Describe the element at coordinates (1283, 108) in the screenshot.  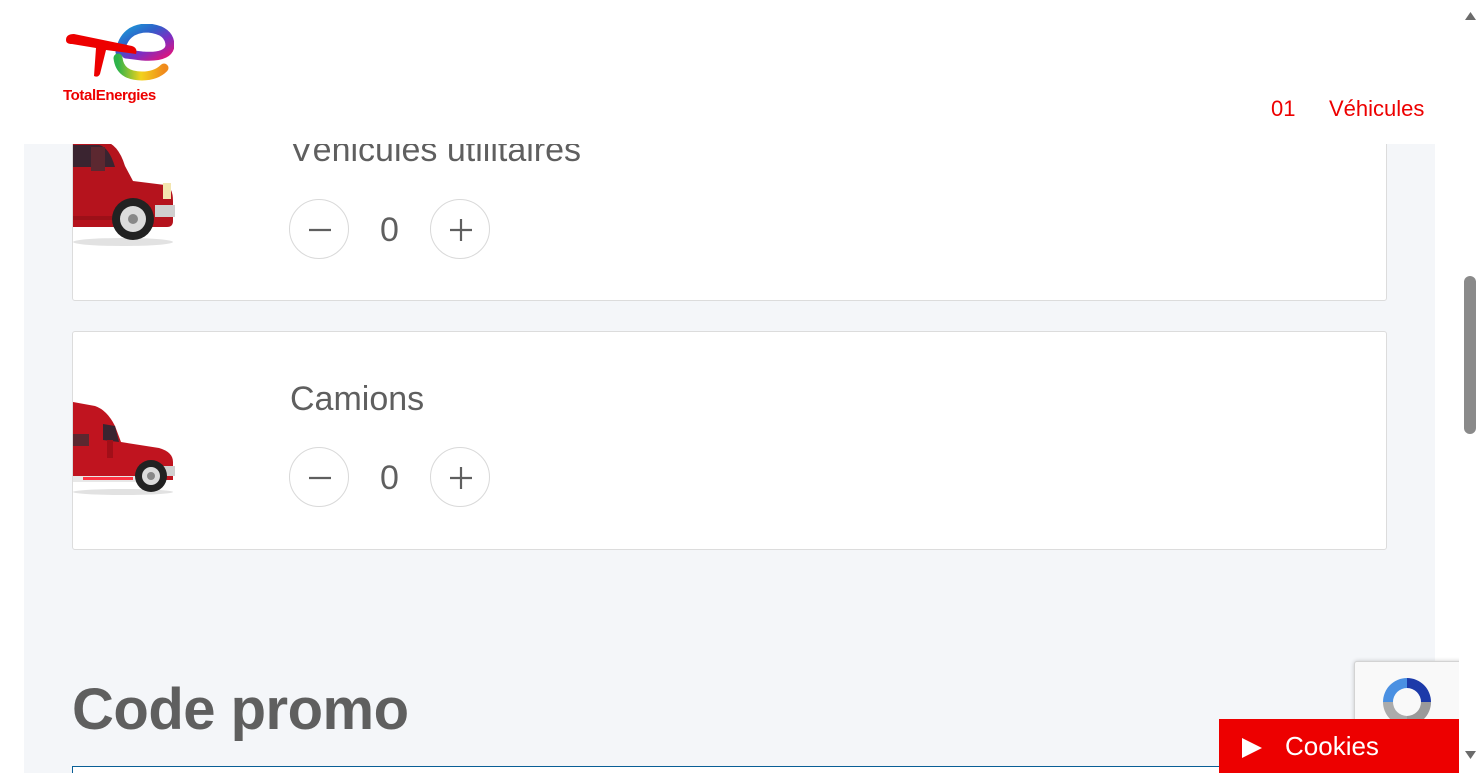
I see `step-number: 01` at that location.